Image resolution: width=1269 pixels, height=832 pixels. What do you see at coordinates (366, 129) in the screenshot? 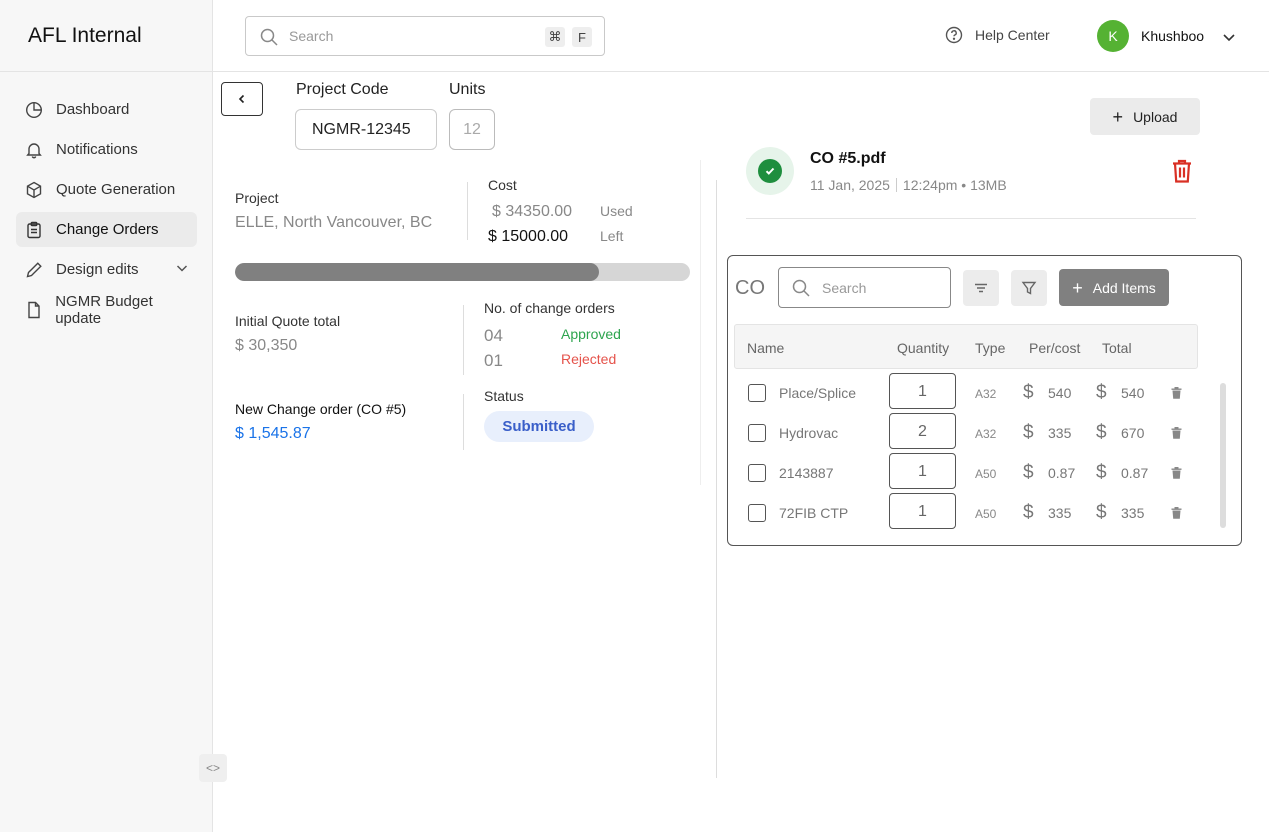
I see `project-code-field: NGMR-12345` at bounding box center [366, 129].